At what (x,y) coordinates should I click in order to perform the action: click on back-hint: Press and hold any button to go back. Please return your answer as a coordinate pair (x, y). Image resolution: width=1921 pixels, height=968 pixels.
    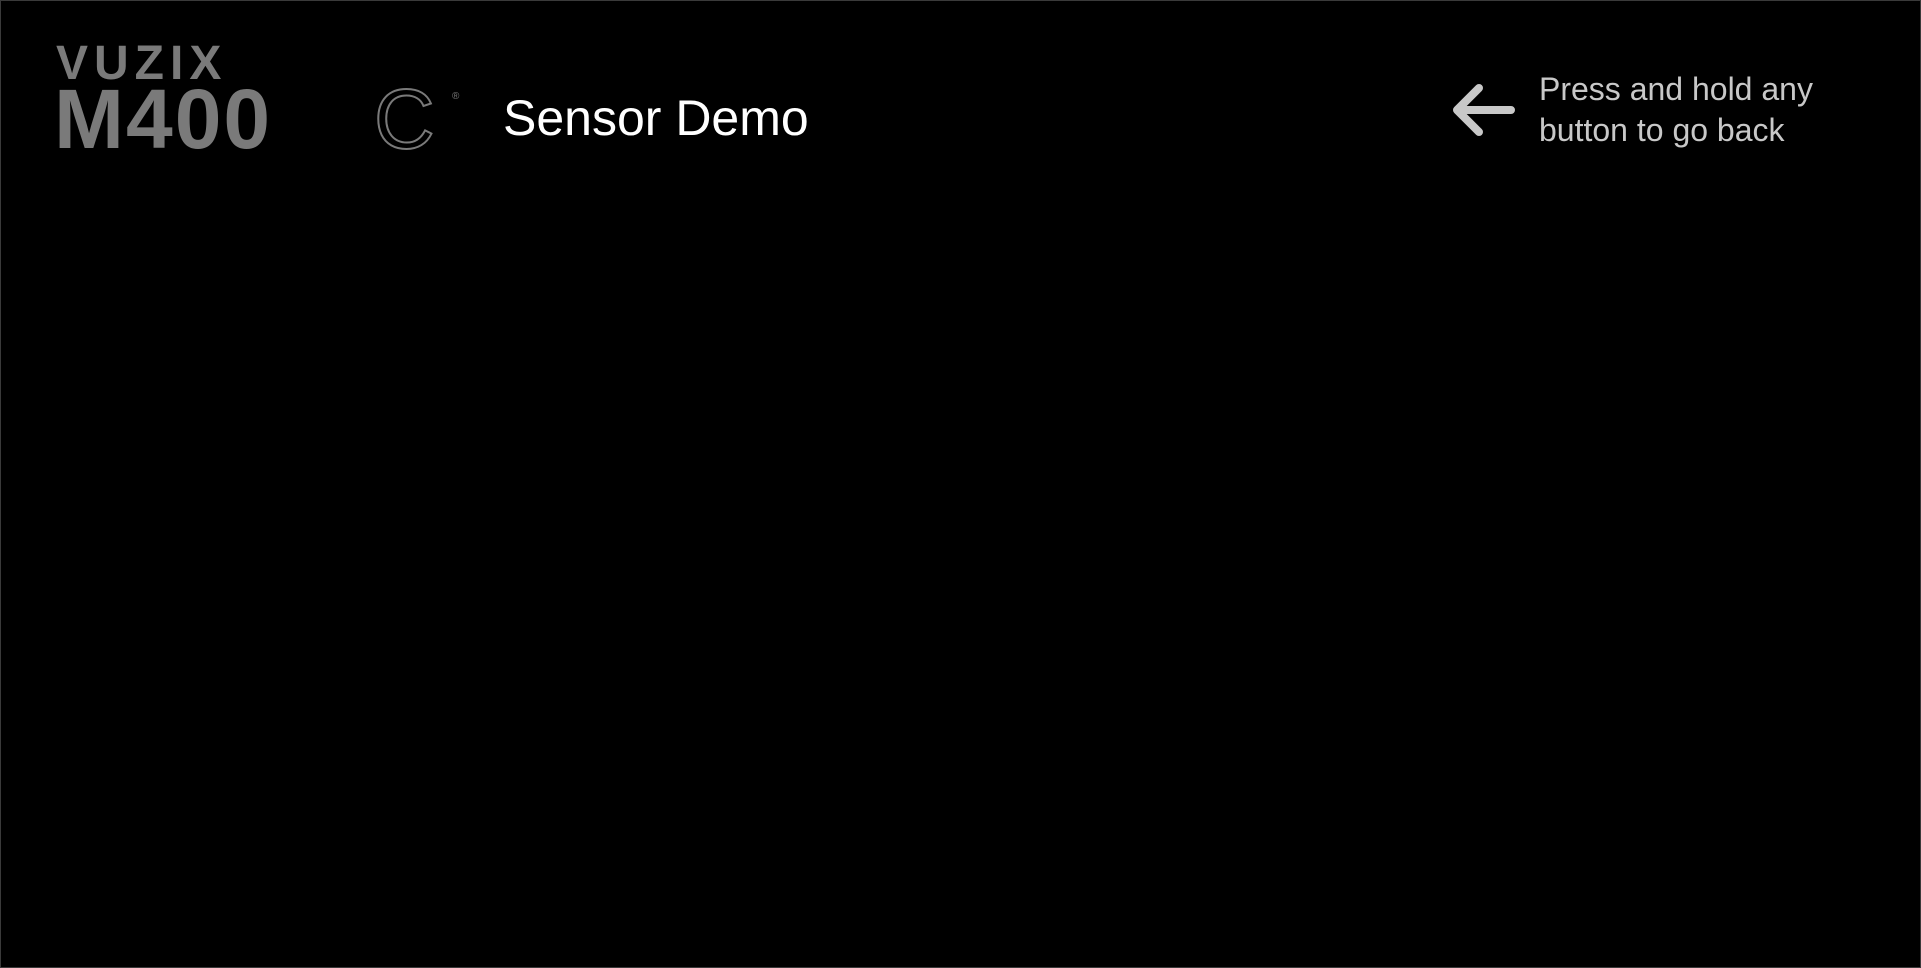
    Looking at the image, I should click on (1654, 110).